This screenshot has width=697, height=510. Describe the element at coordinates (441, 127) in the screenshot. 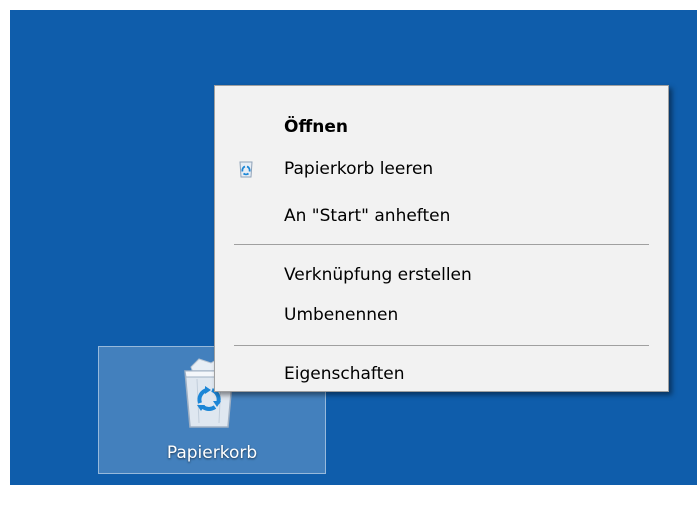

I see `menu-item-open: Öffnen` at that location.